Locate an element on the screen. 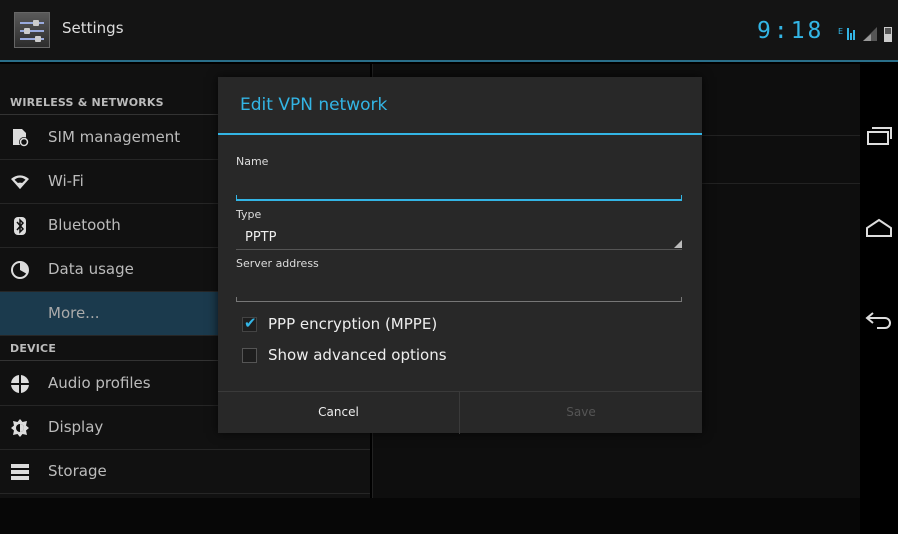  display-icon is located at coordinates (20, 428).